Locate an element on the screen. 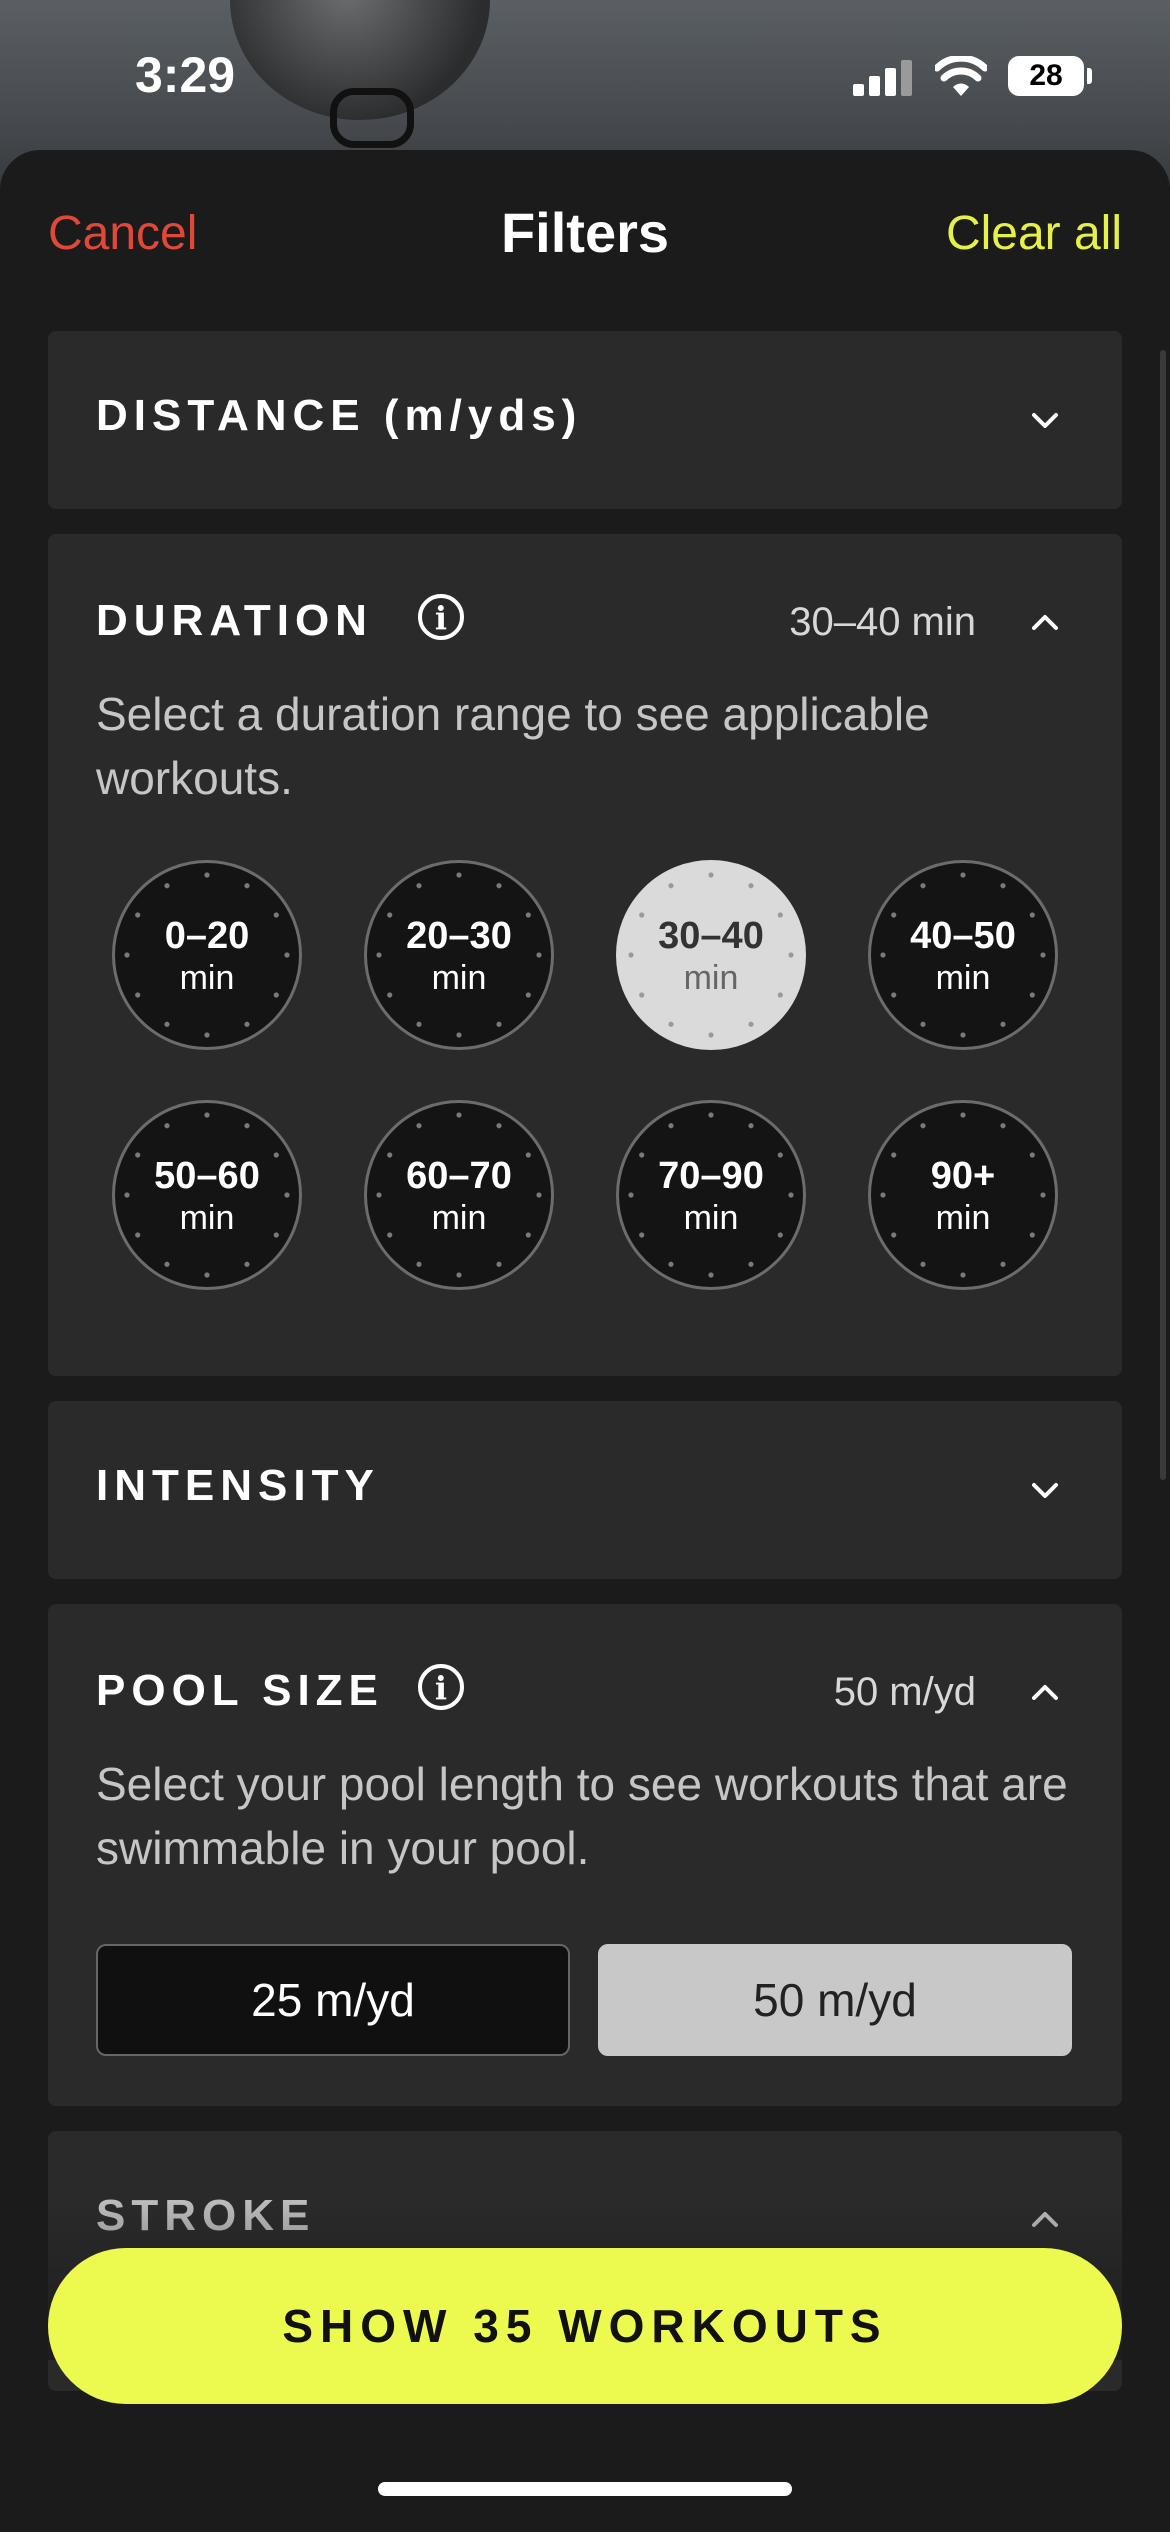 Image resolution: width=1170 pixels, height=2532 pixels. pool-size-title: POOL SIZE is located at coordinates (240, 1690).